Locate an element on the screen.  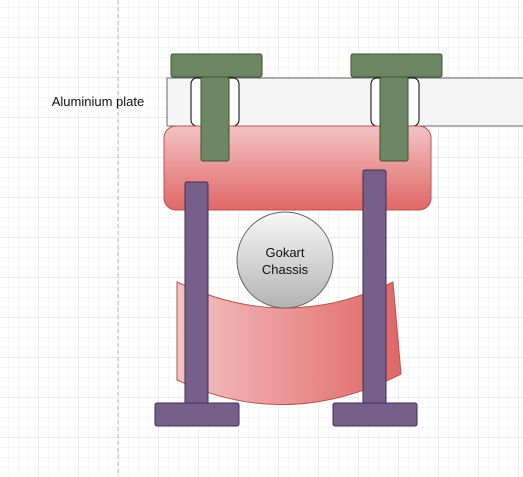
plate-label: Aluminium plate is located at coordinates (98, 101).